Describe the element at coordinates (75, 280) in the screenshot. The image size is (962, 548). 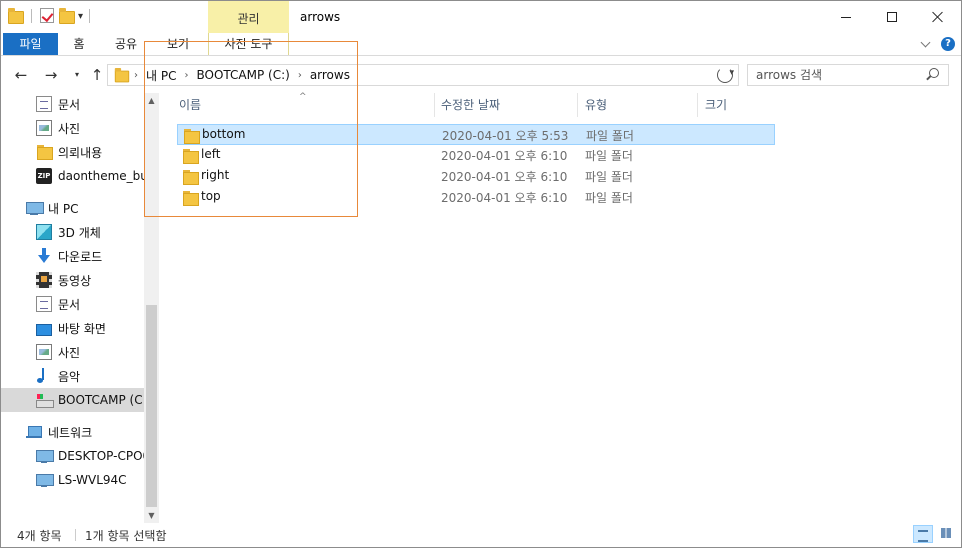
I see `sidebar-item-label: 동영상` at that location.